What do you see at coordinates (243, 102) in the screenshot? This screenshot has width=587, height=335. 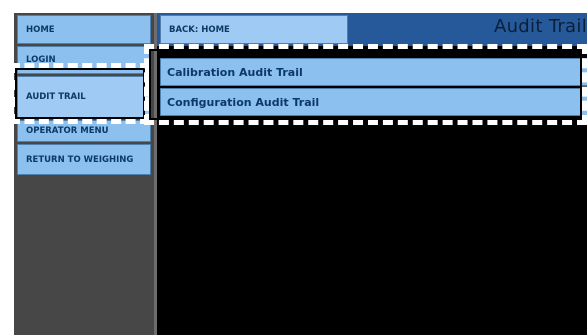 I see `list-item-label: Configuration Audit Trail` at bounding box center [243, 102].